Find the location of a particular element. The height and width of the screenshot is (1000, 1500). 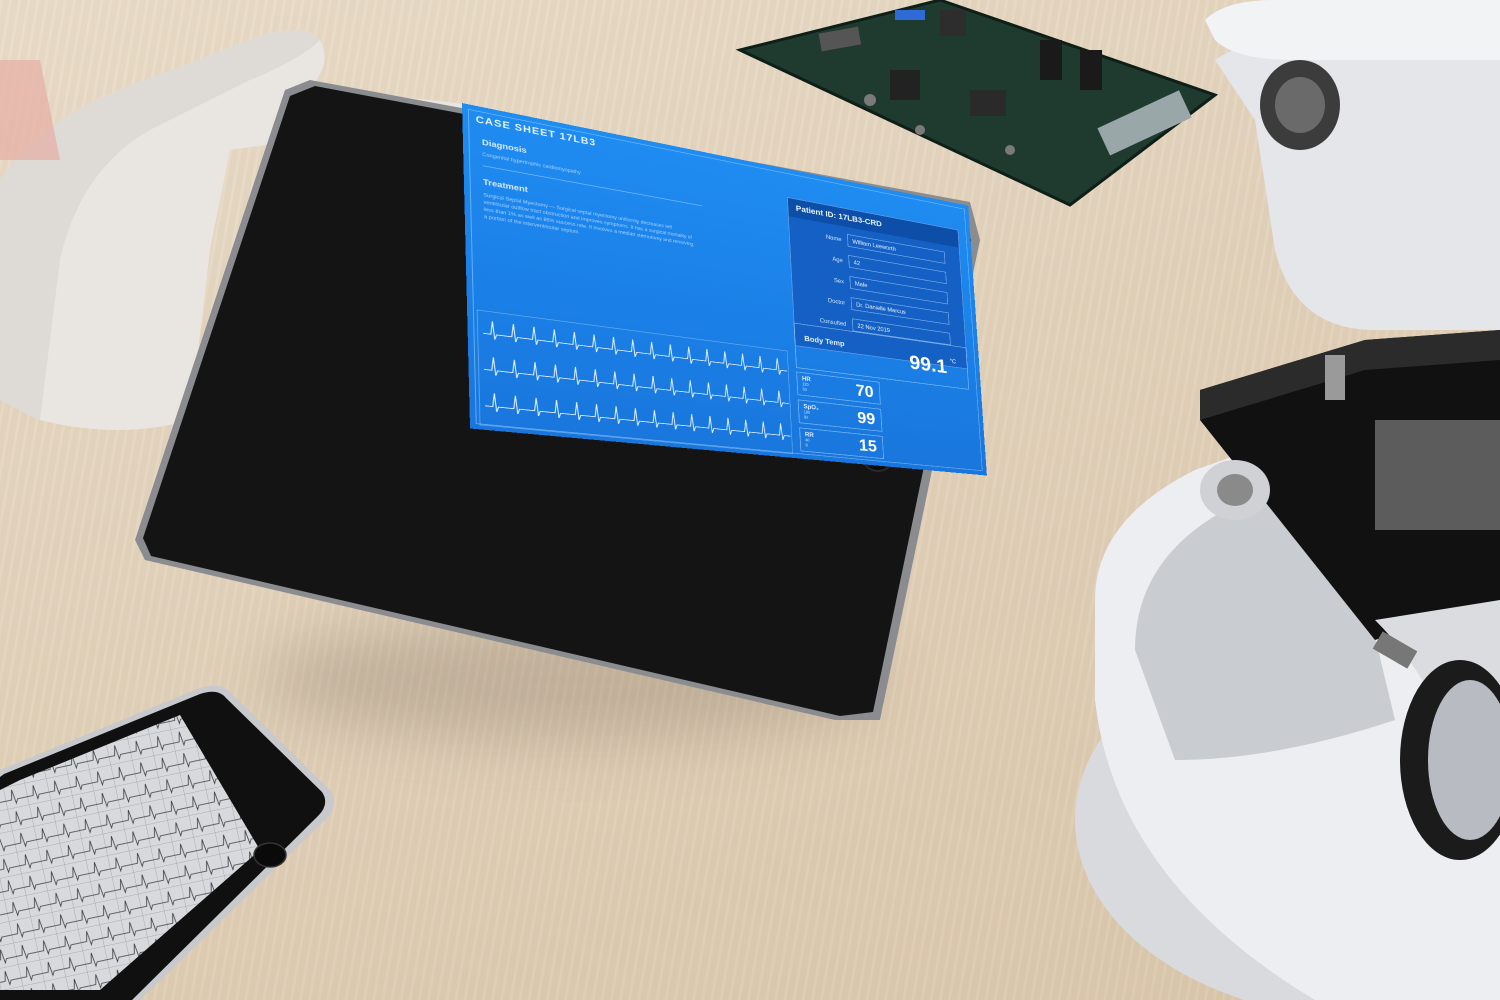

body-temp-unit: °C is located at coordinates (953, 361).